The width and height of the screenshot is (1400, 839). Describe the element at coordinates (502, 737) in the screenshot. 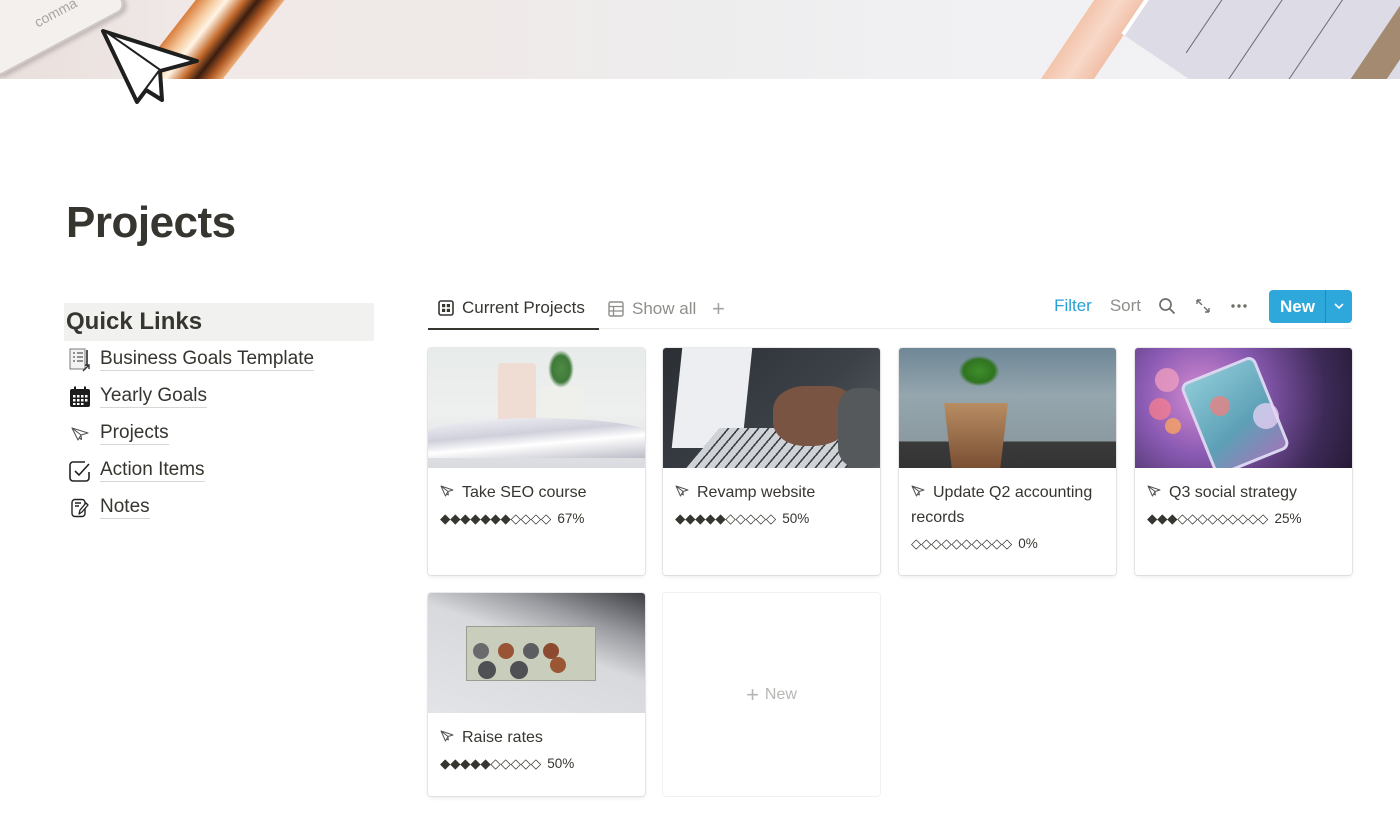

I see `card-title: Raise rates` at that location.